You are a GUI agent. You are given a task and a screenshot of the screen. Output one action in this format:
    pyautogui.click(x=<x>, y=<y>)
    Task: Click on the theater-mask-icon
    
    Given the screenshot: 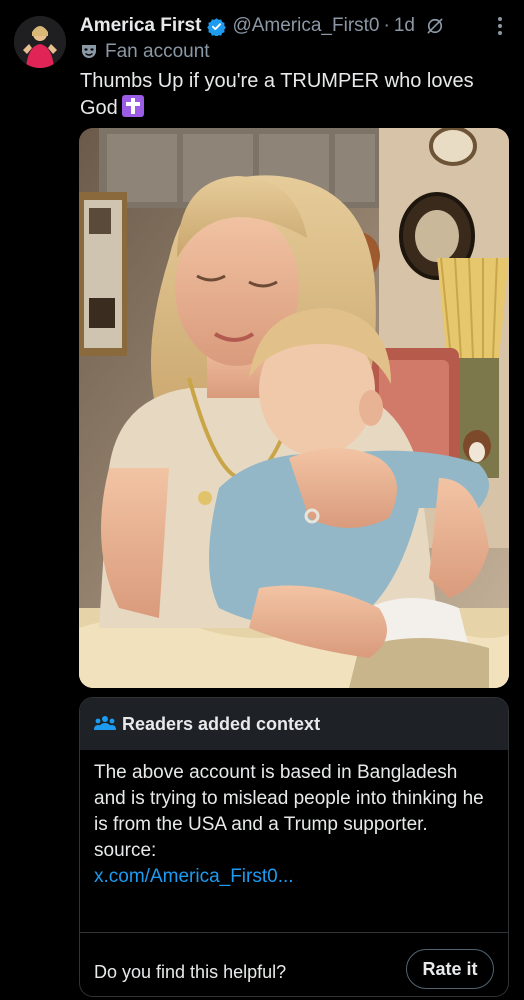 What is the action you would take?
    pyautogui.click(x=89, y=51)
    